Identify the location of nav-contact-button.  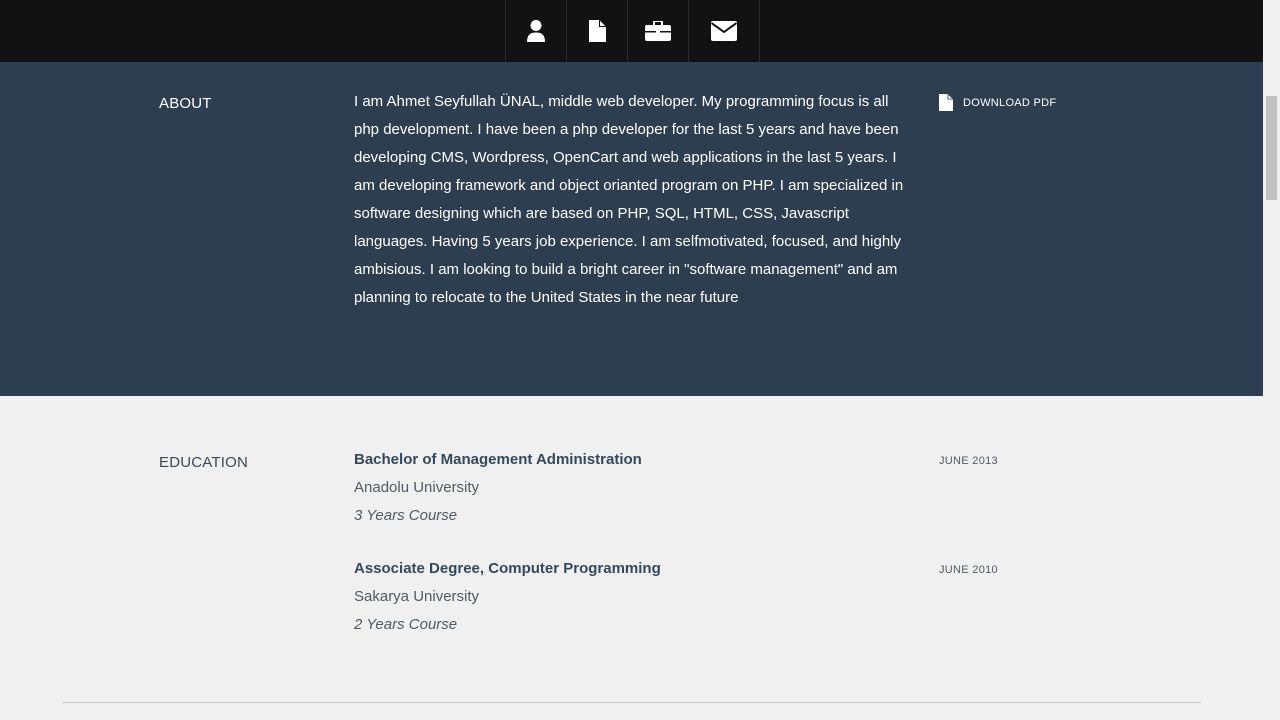
(724, 31).